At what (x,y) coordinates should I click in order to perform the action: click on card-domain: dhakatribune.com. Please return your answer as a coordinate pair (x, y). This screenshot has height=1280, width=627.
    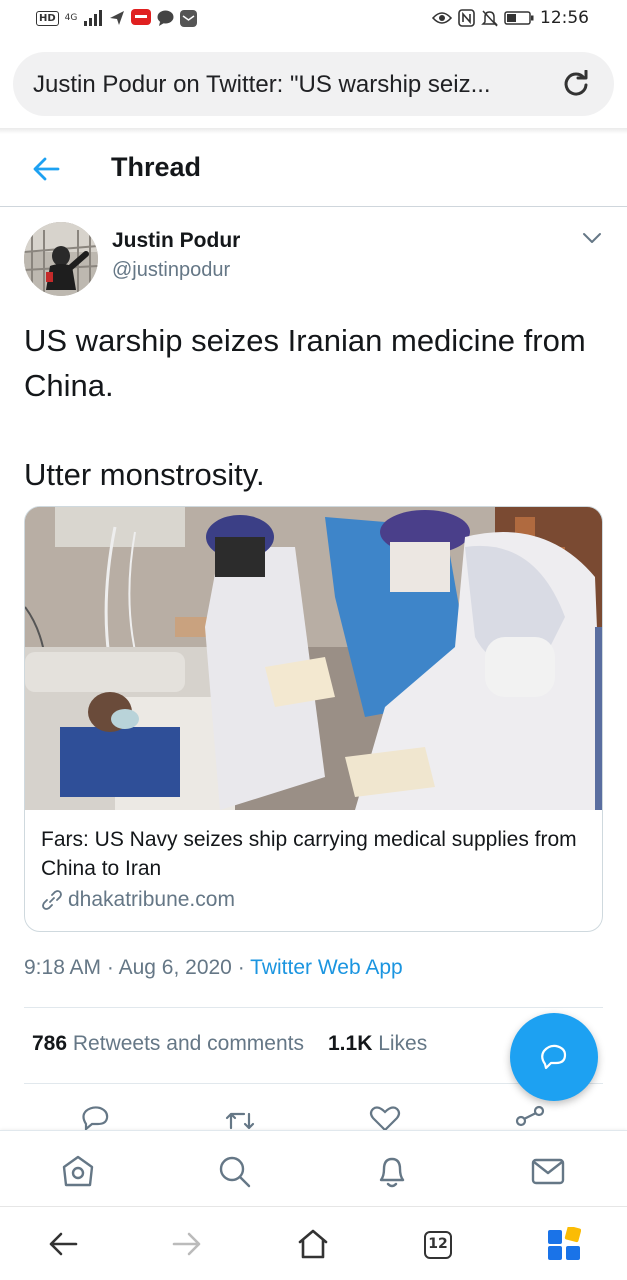
    Looking at the image, I should click on (138, 900).